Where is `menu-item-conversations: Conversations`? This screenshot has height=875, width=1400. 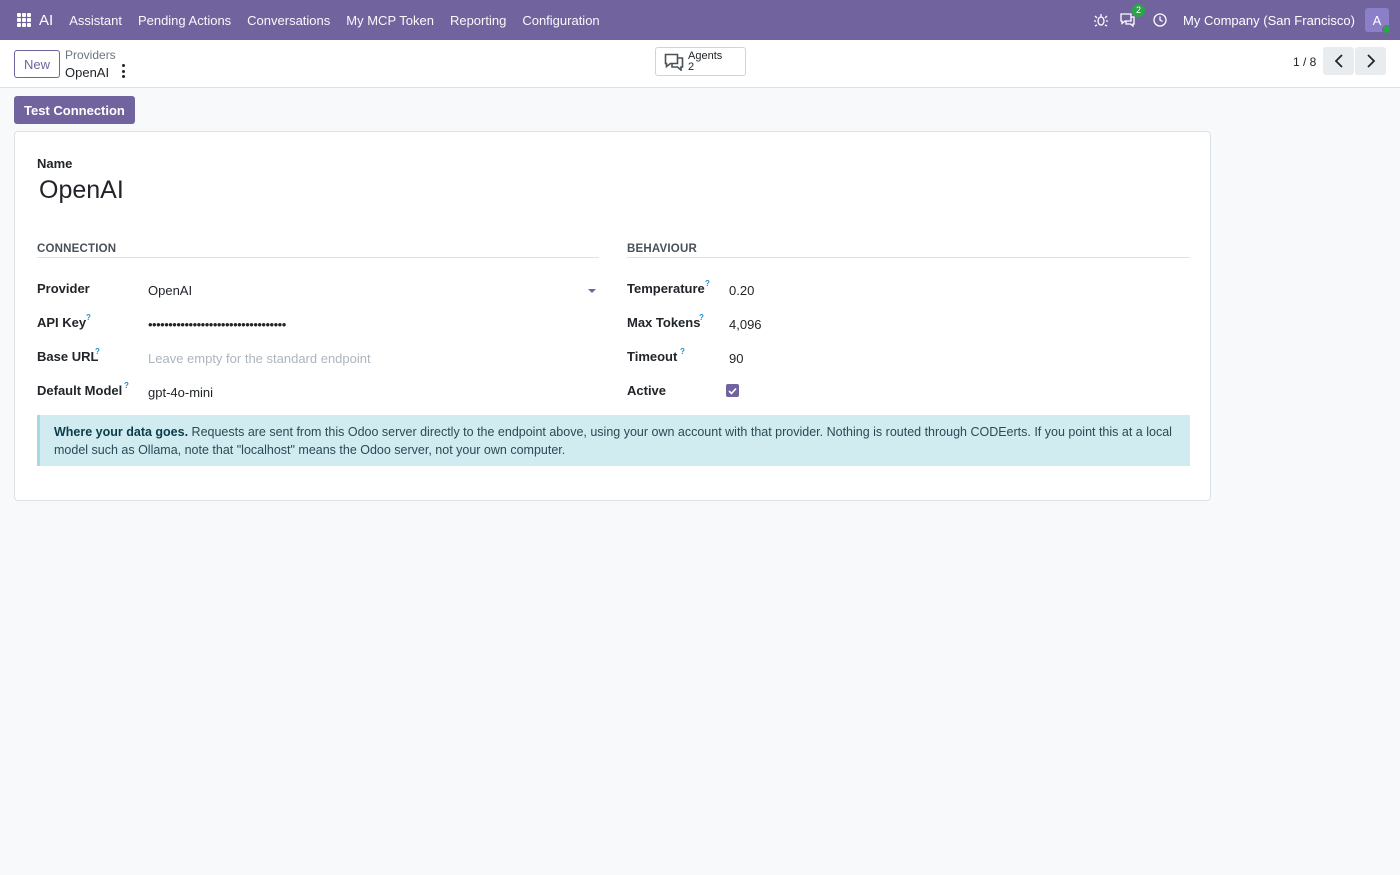
menu-item-conversations: Conversations is located at coordinates (288, 20).